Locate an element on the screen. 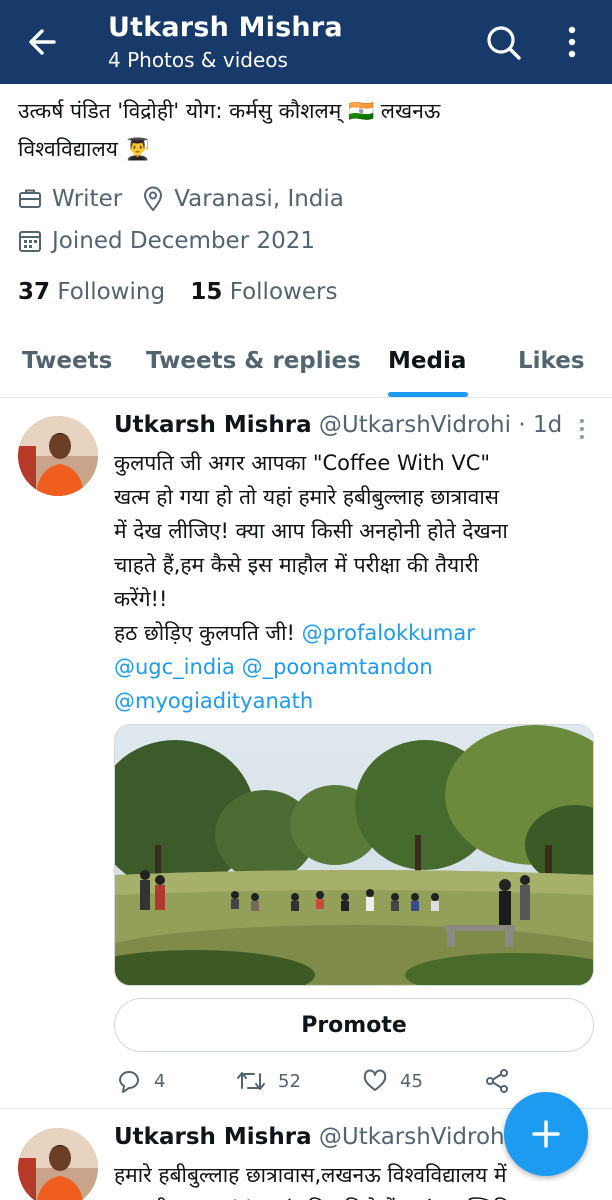 The height and width of the screenshot is (1200, 612). more-vertical-icon is located at coordinates (572, 43).